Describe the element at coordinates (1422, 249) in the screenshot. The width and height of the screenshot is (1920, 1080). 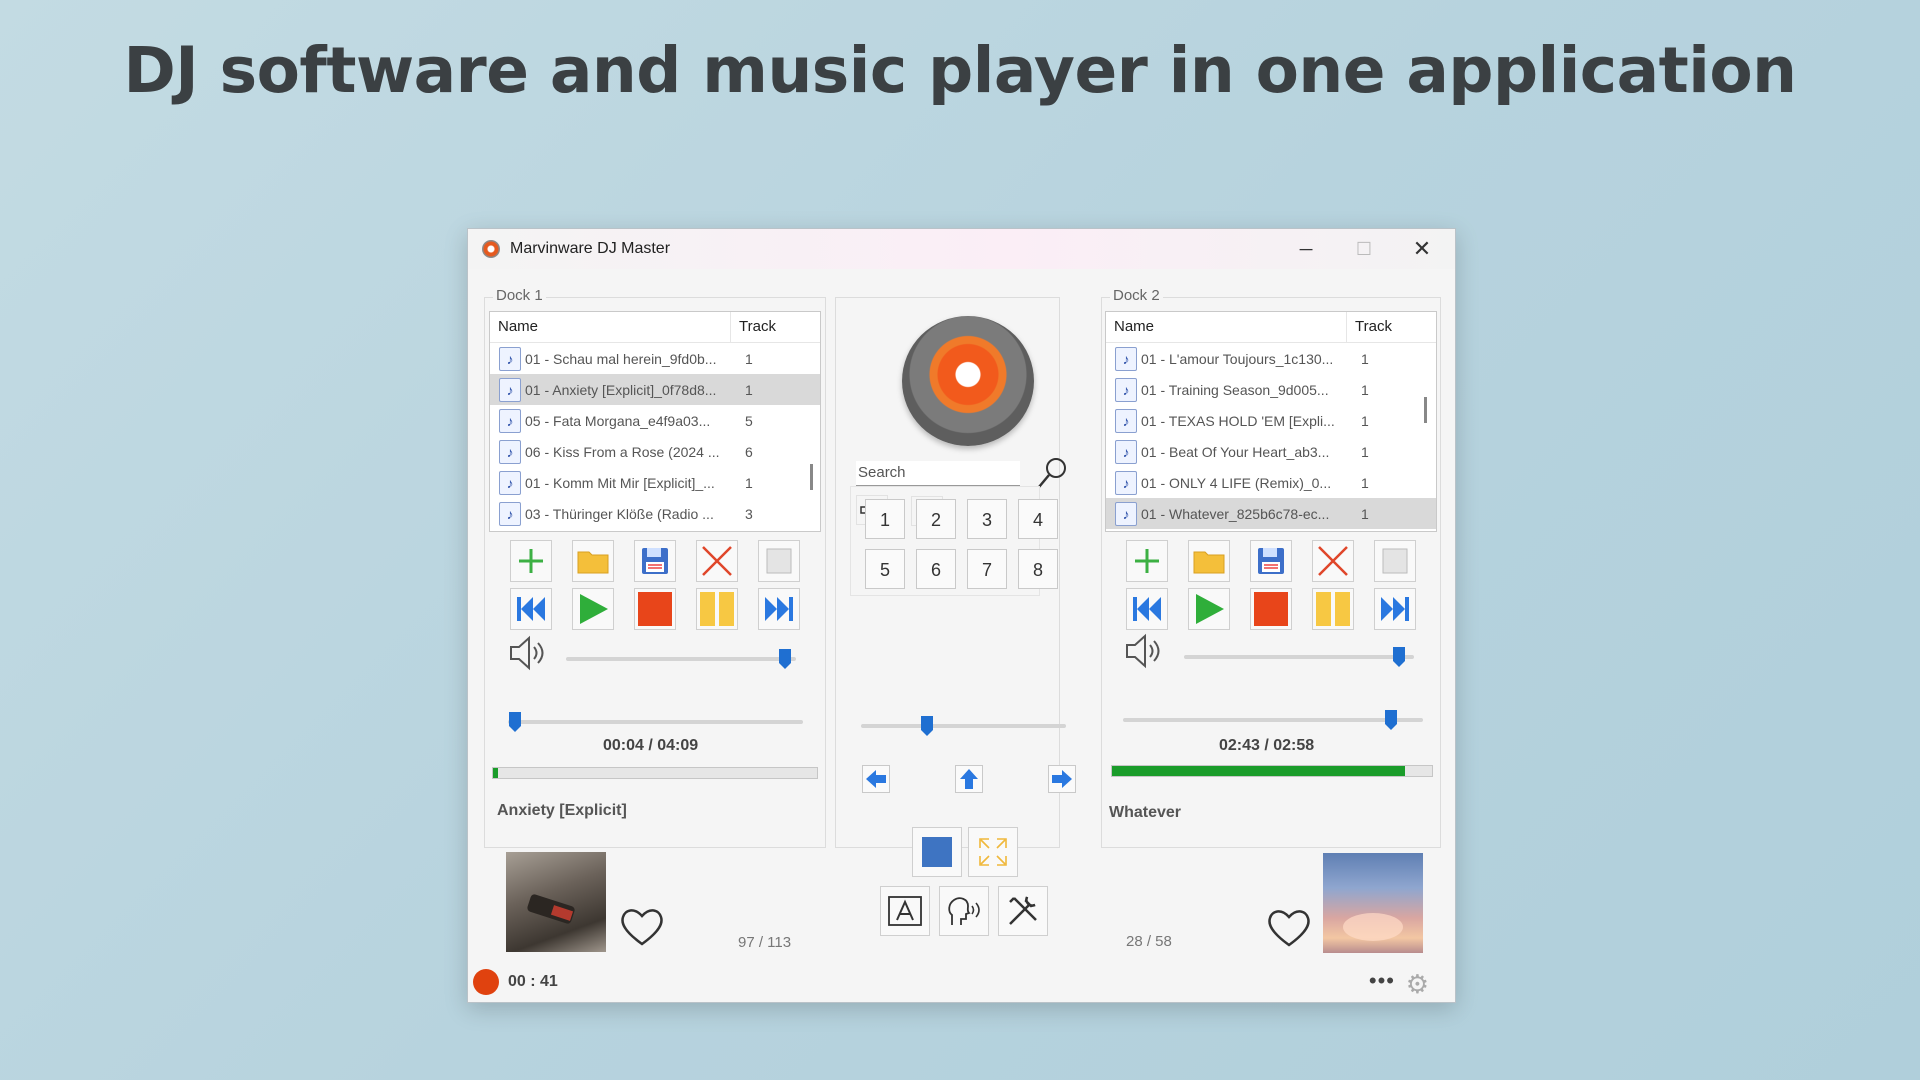
I see `close-button: ✕` at that location.